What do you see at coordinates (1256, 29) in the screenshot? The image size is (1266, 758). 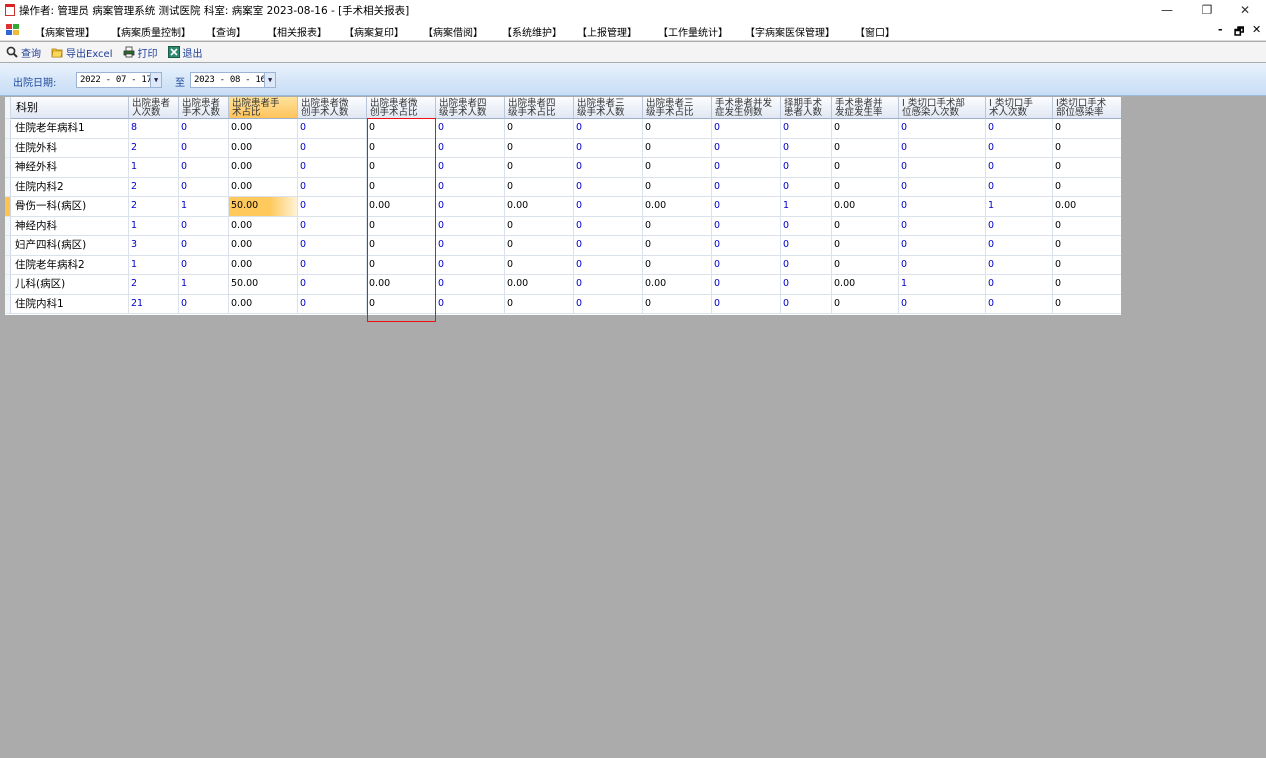 I see `mdi-close-button: ✕` at bounding box center [1256, 29].